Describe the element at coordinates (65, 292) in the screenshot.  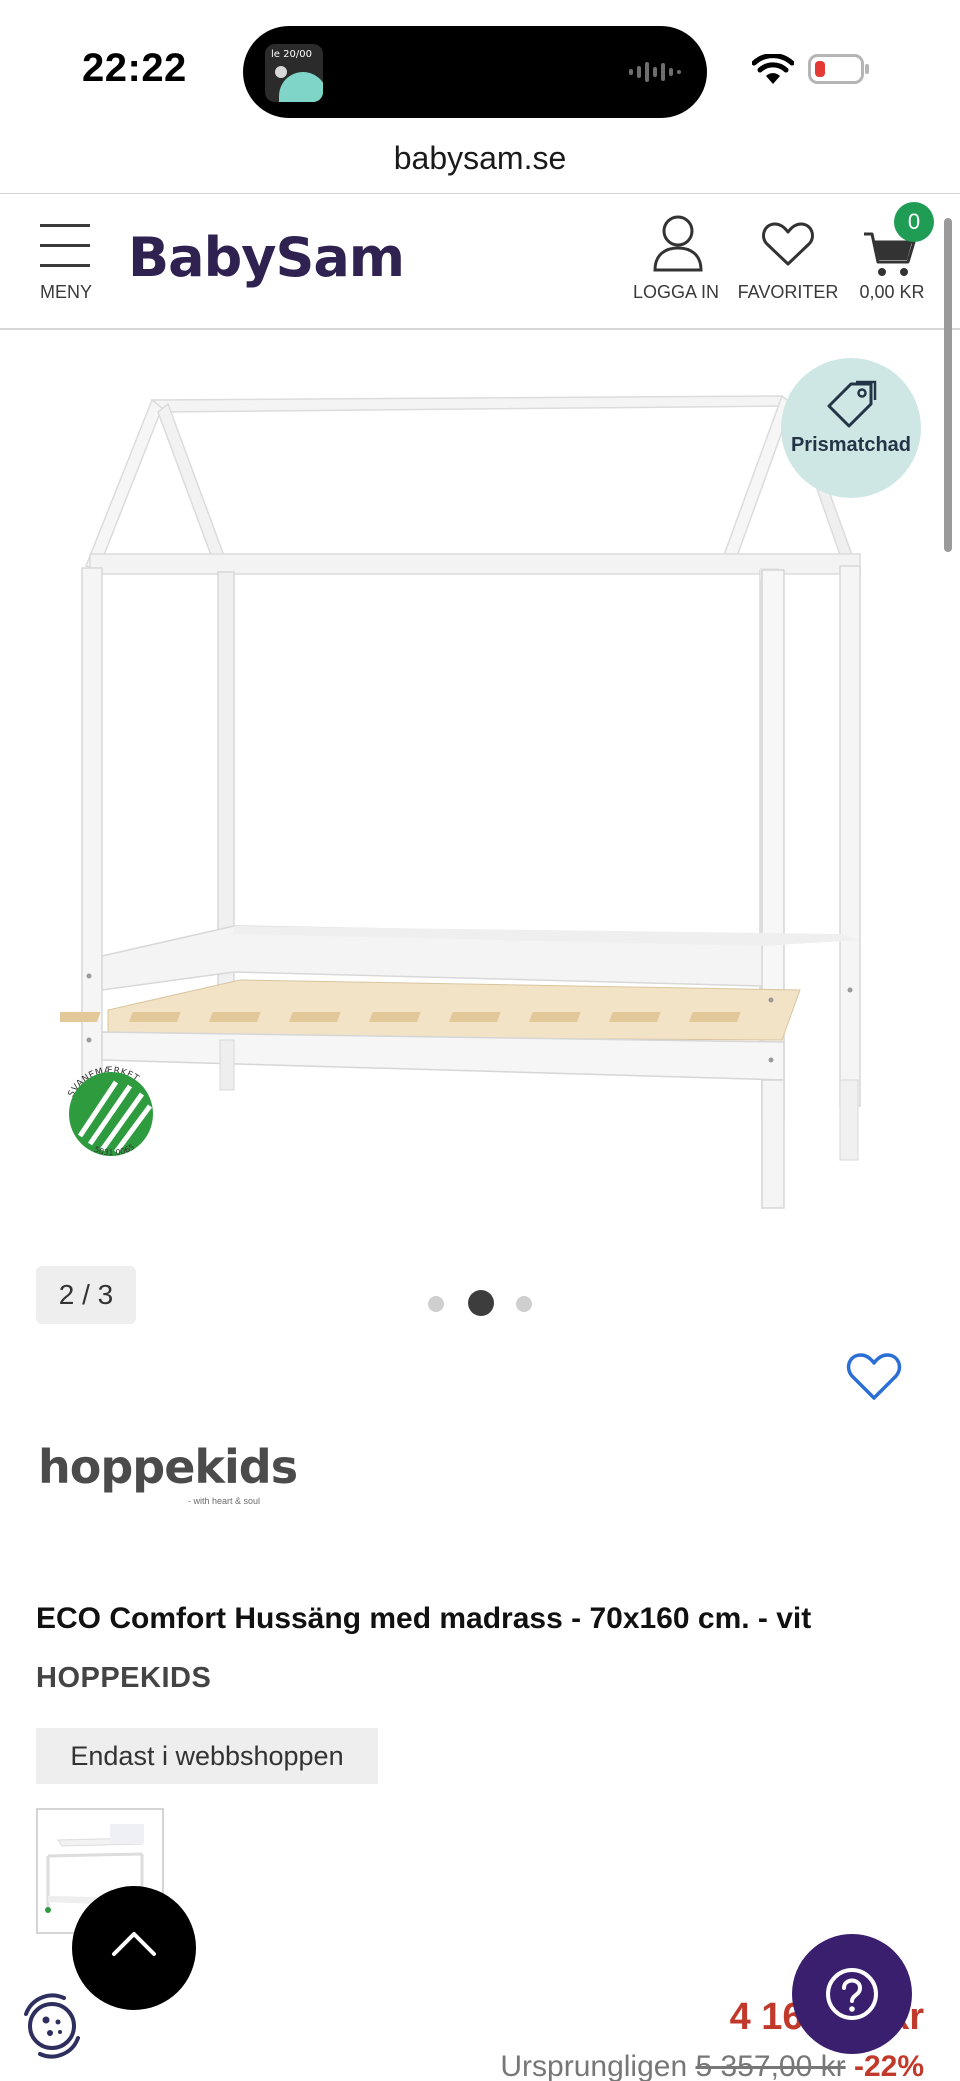
I see `menu-label: MENY` at that location.